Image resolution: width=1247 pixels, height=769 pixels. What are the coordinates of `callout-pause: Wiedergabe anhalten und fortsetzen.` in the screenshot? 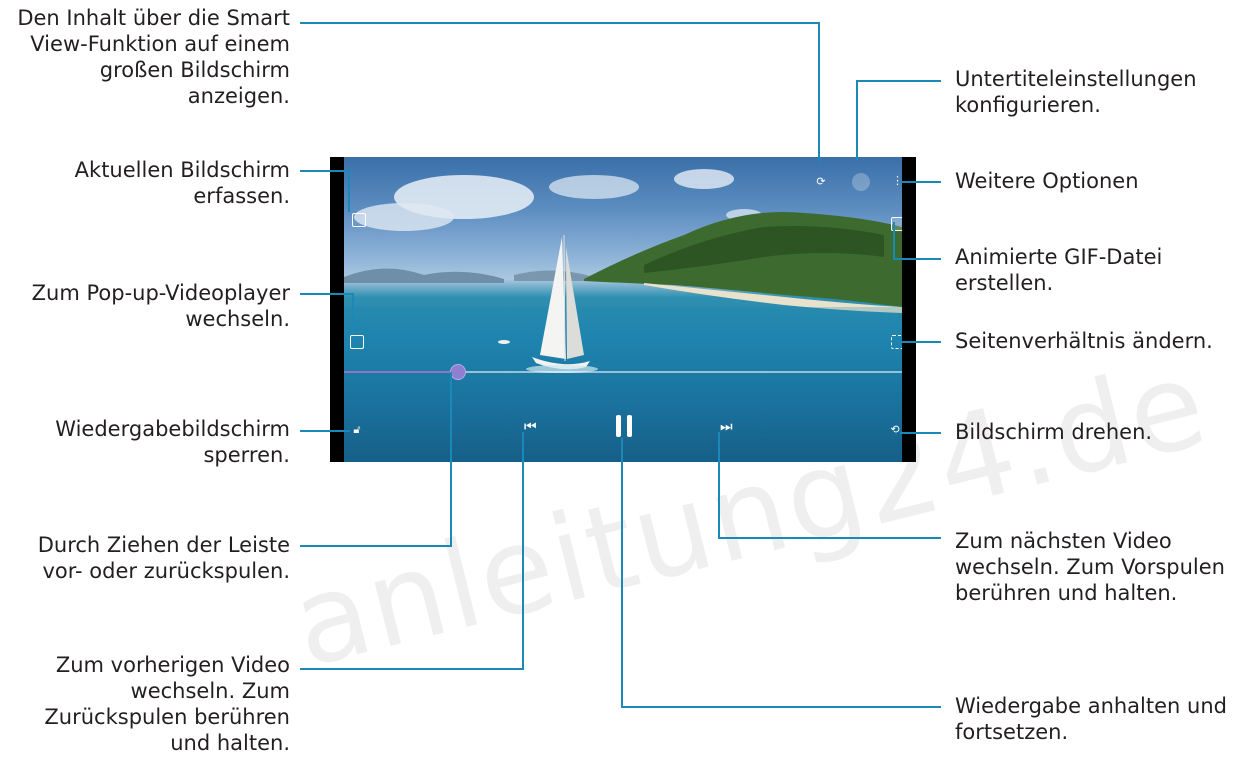 It's located at (1091, 719).